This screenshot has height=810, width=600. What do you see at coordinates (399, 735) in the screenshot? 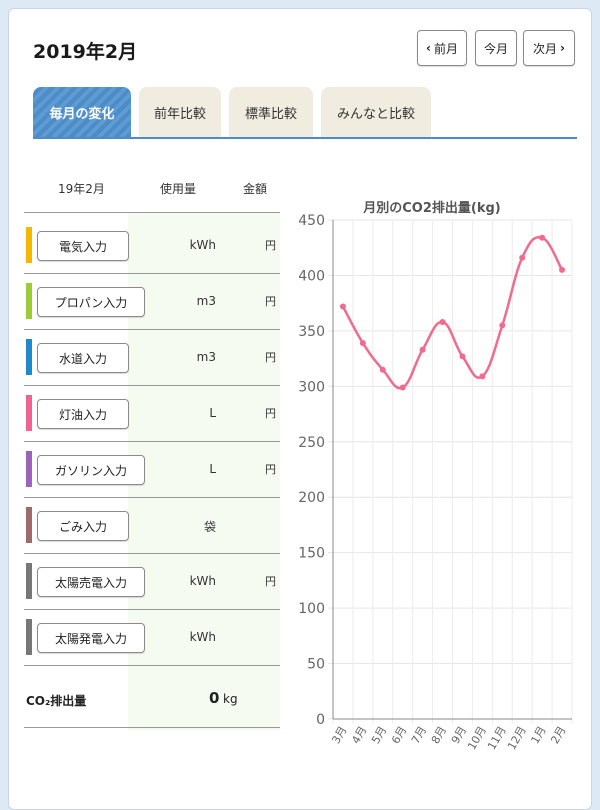
I see `x-tick-label: 6月` at bounding box center [399, 735].